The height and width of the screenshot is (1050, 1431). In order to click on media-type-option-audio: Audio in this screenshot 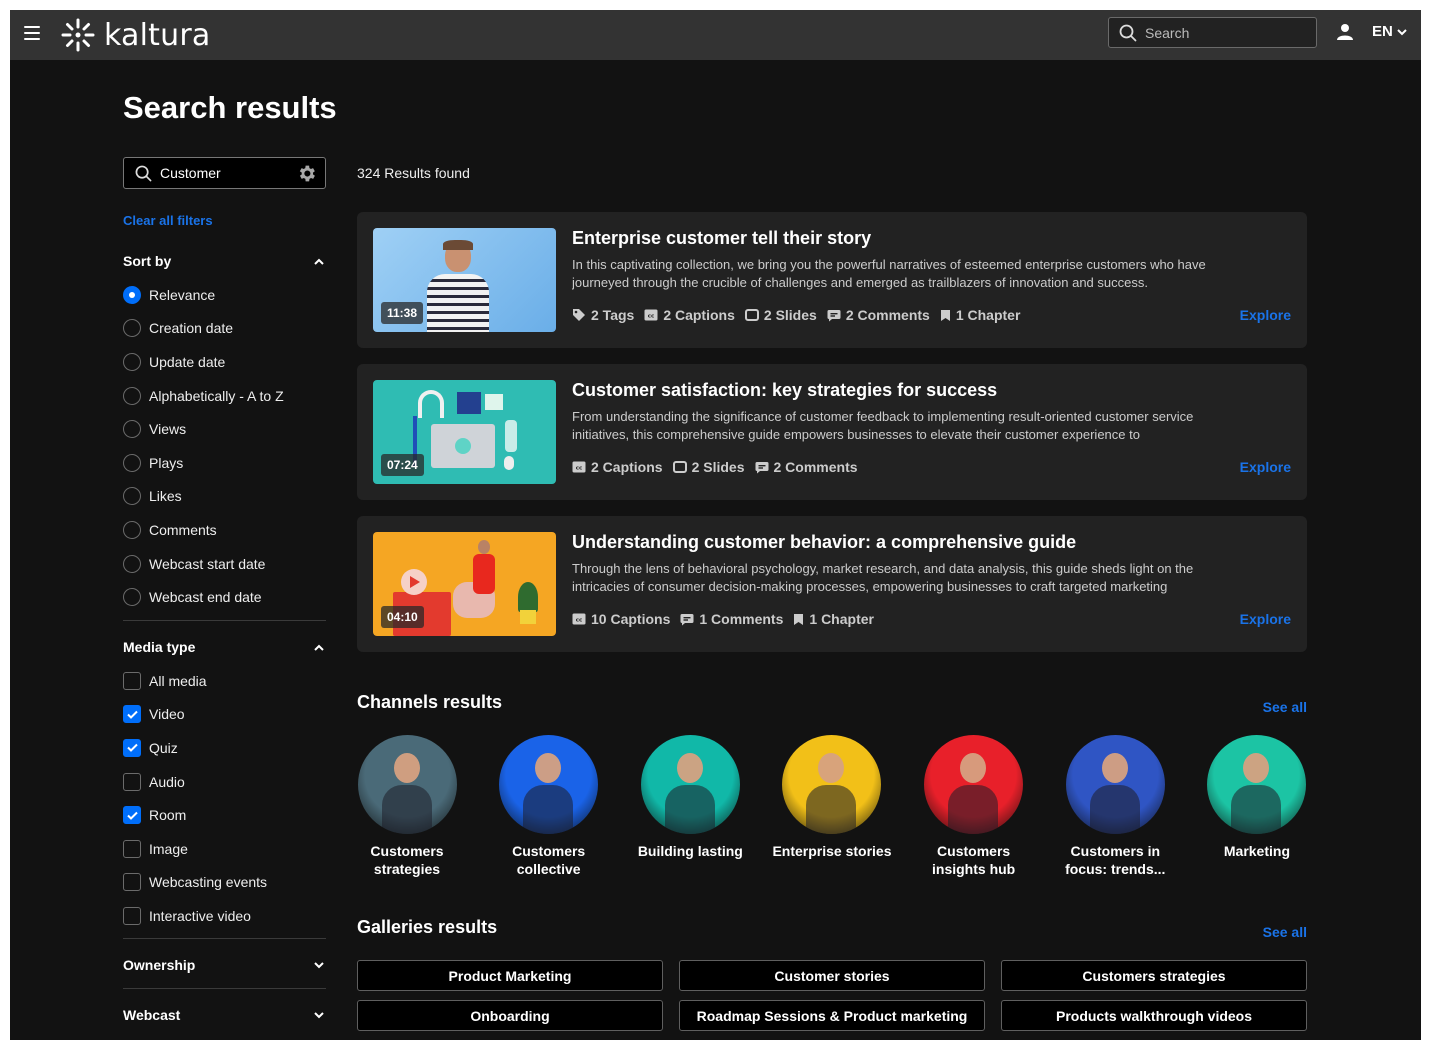, I will do `click(224, 782)`.